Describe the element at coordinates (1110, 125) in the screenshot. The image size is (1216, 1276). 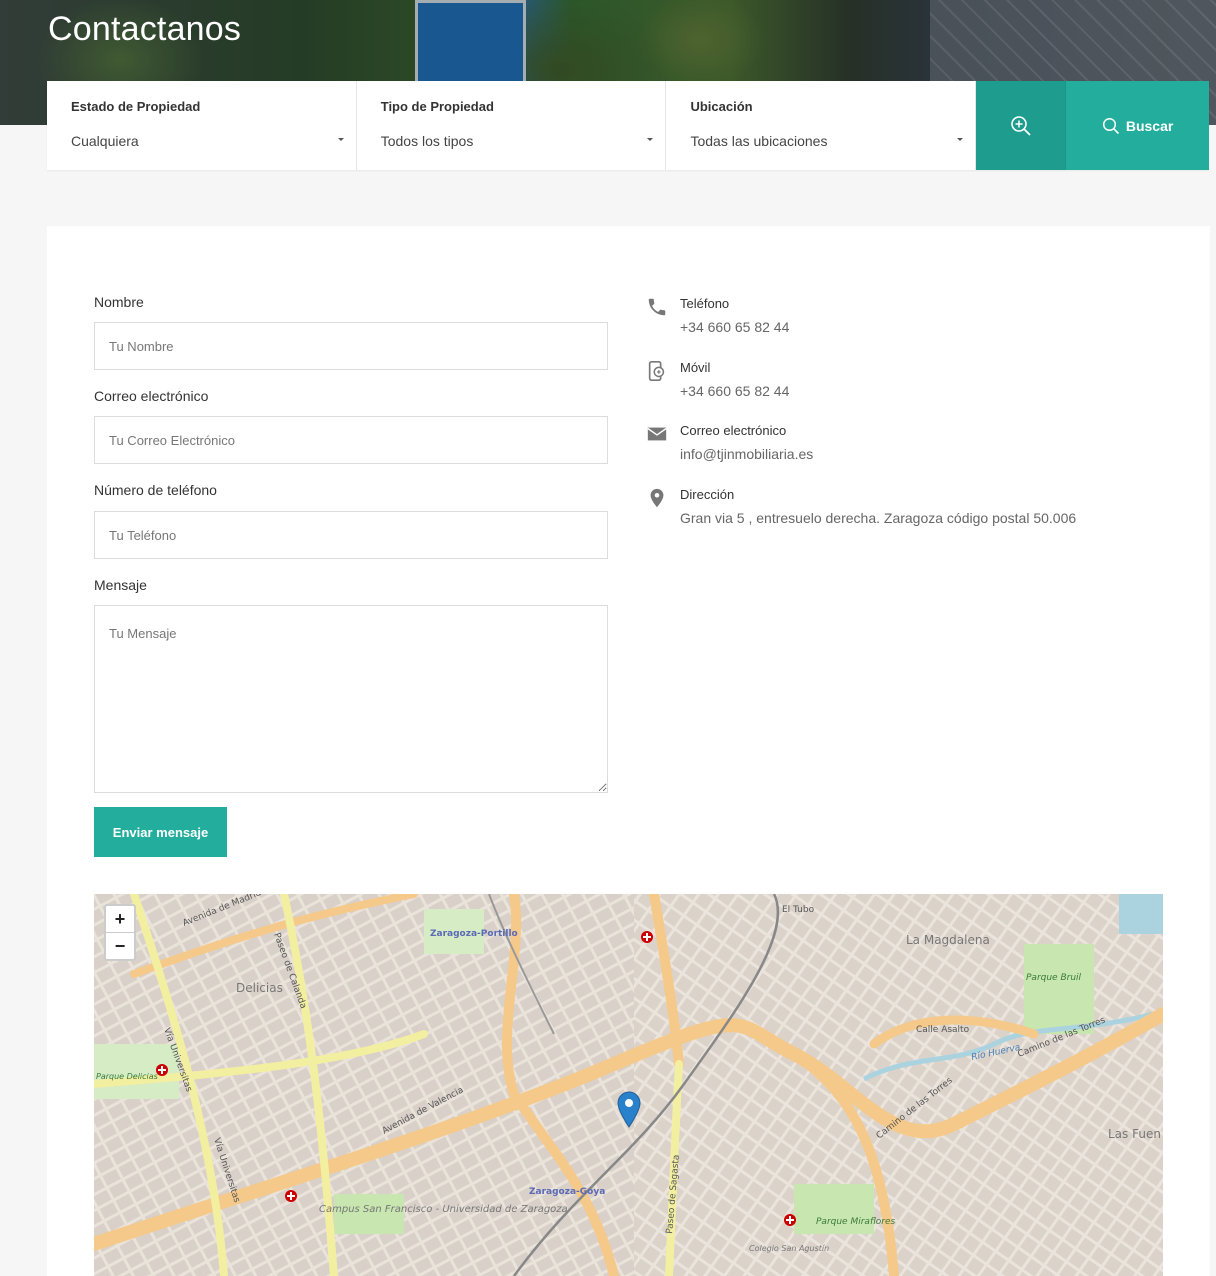
I see `search-icon` at that location.